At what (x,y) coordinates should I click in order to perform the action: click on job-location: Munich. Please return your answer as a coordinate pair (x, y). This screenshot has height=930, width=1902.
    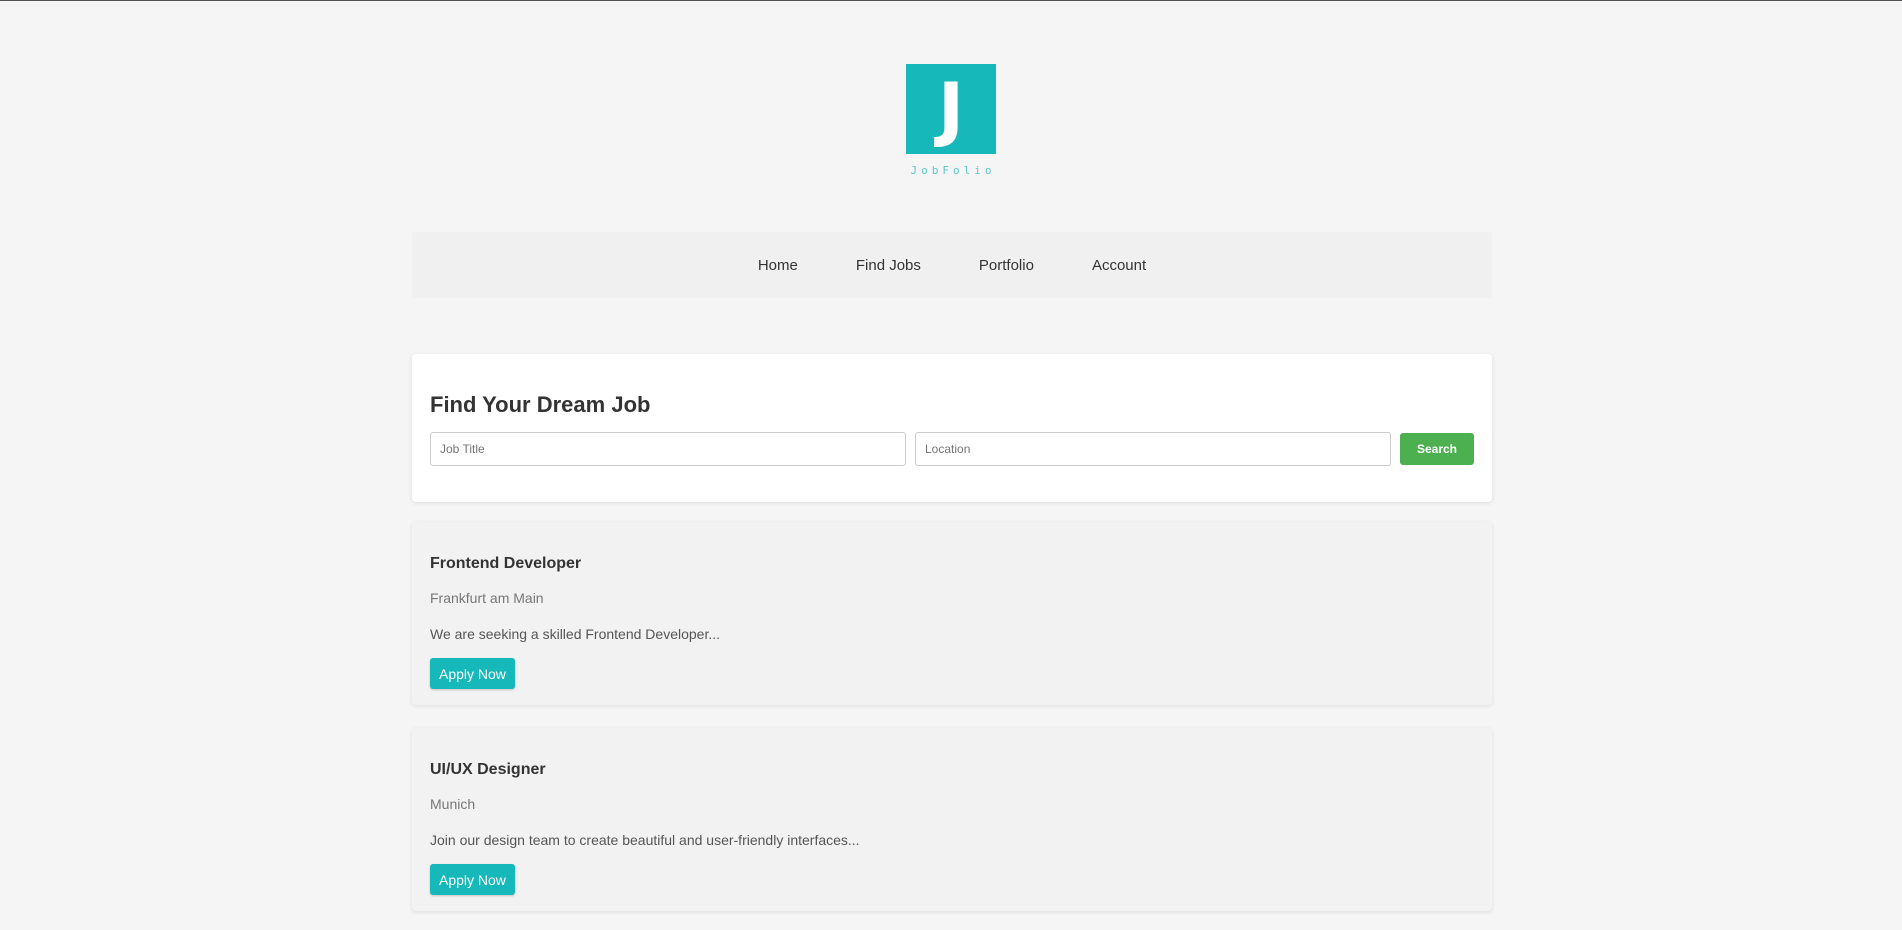
    Looking at the image, I should click on (453, 804).